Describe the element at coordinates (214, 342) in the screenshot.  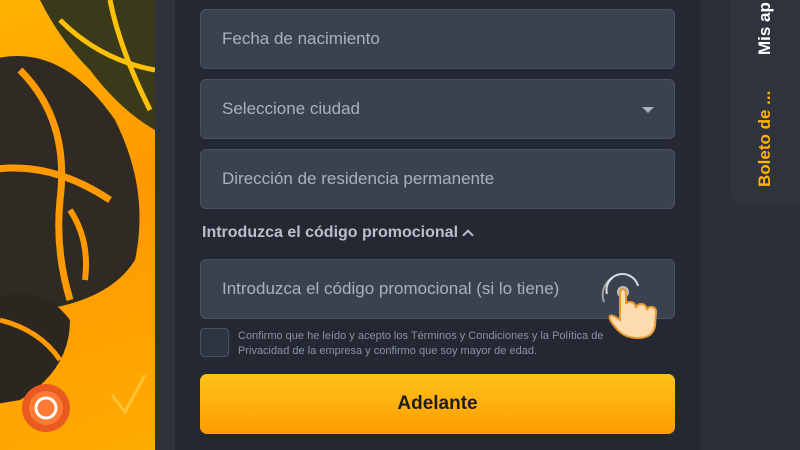
I see `consent-checkbox` at that location.